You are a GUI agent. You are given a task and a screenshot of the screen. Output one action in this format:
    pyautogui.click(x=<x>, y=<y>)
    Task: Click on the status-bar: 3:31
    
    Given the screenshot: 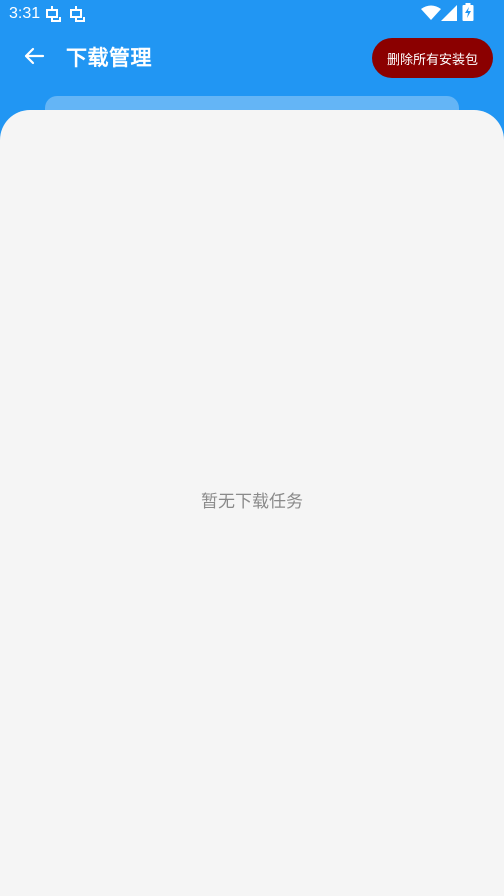 What is the action you would take?
    pyautogui.click(x=252, y=14)
    